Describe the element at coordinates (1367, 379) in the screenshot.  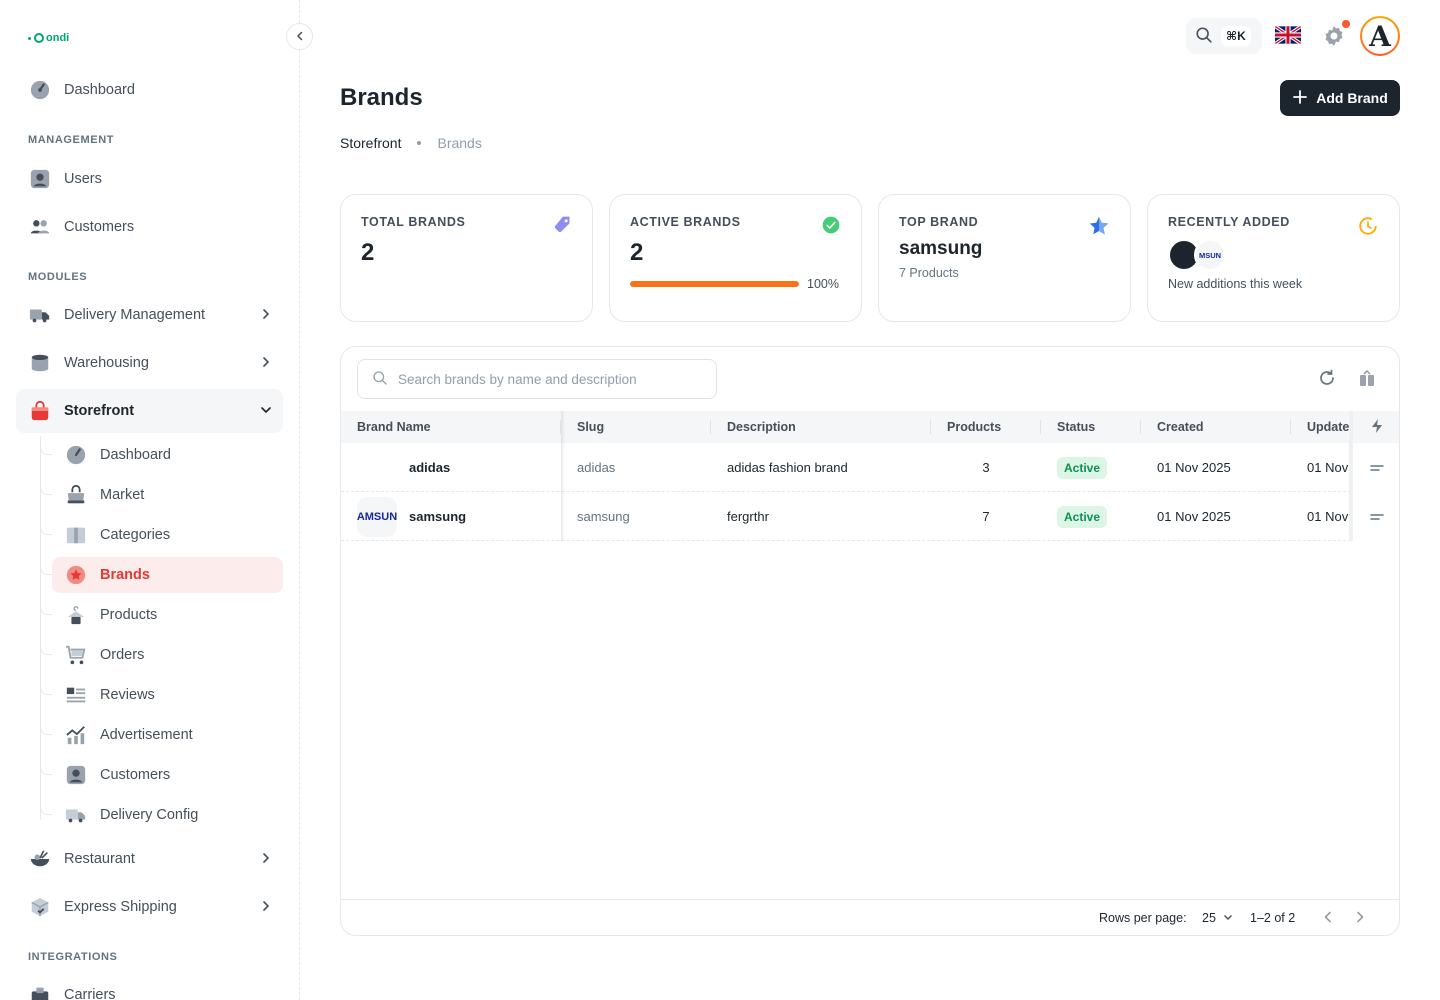
I see `columns-button` at that location.